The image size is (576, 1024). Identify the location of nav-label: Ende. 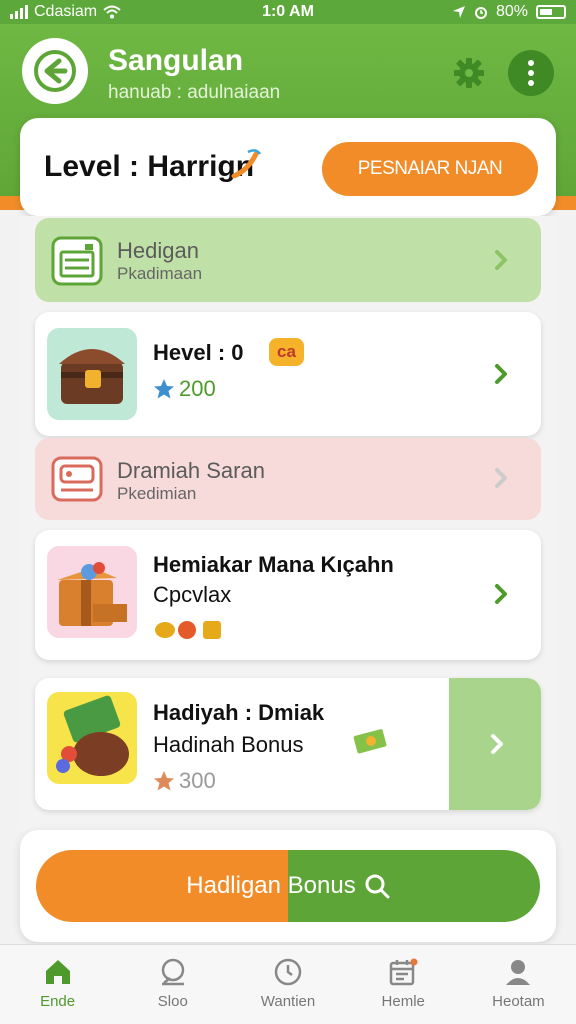
(58, 1001).